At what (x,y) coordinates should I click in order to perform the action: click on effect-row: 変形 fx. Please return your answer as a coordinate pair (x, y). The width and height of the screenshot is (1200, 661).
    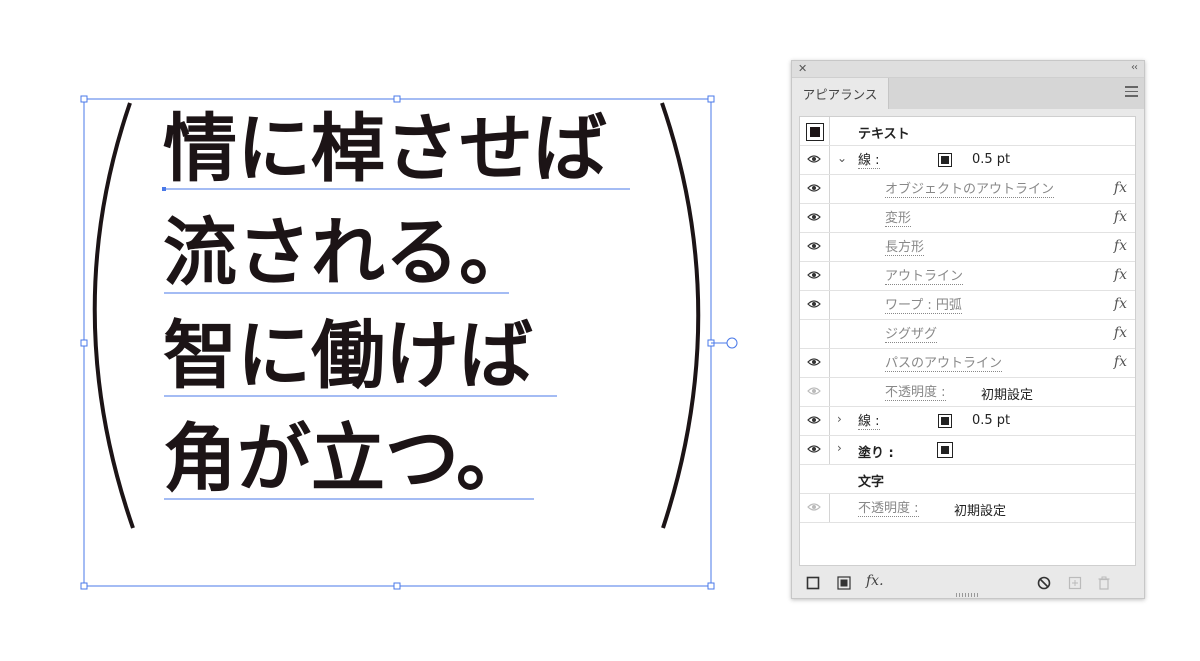
    Looking at the image, I should click on (967, 218).